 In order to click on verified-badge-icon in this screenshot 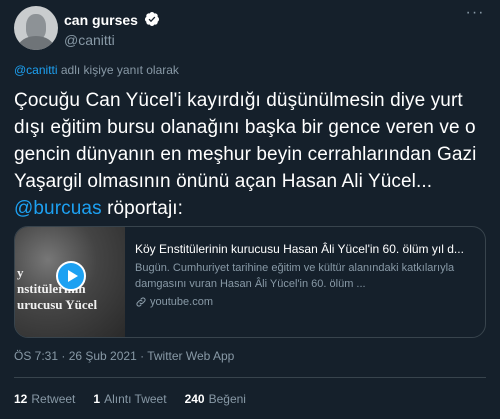, I will do `click(151, 19)`.